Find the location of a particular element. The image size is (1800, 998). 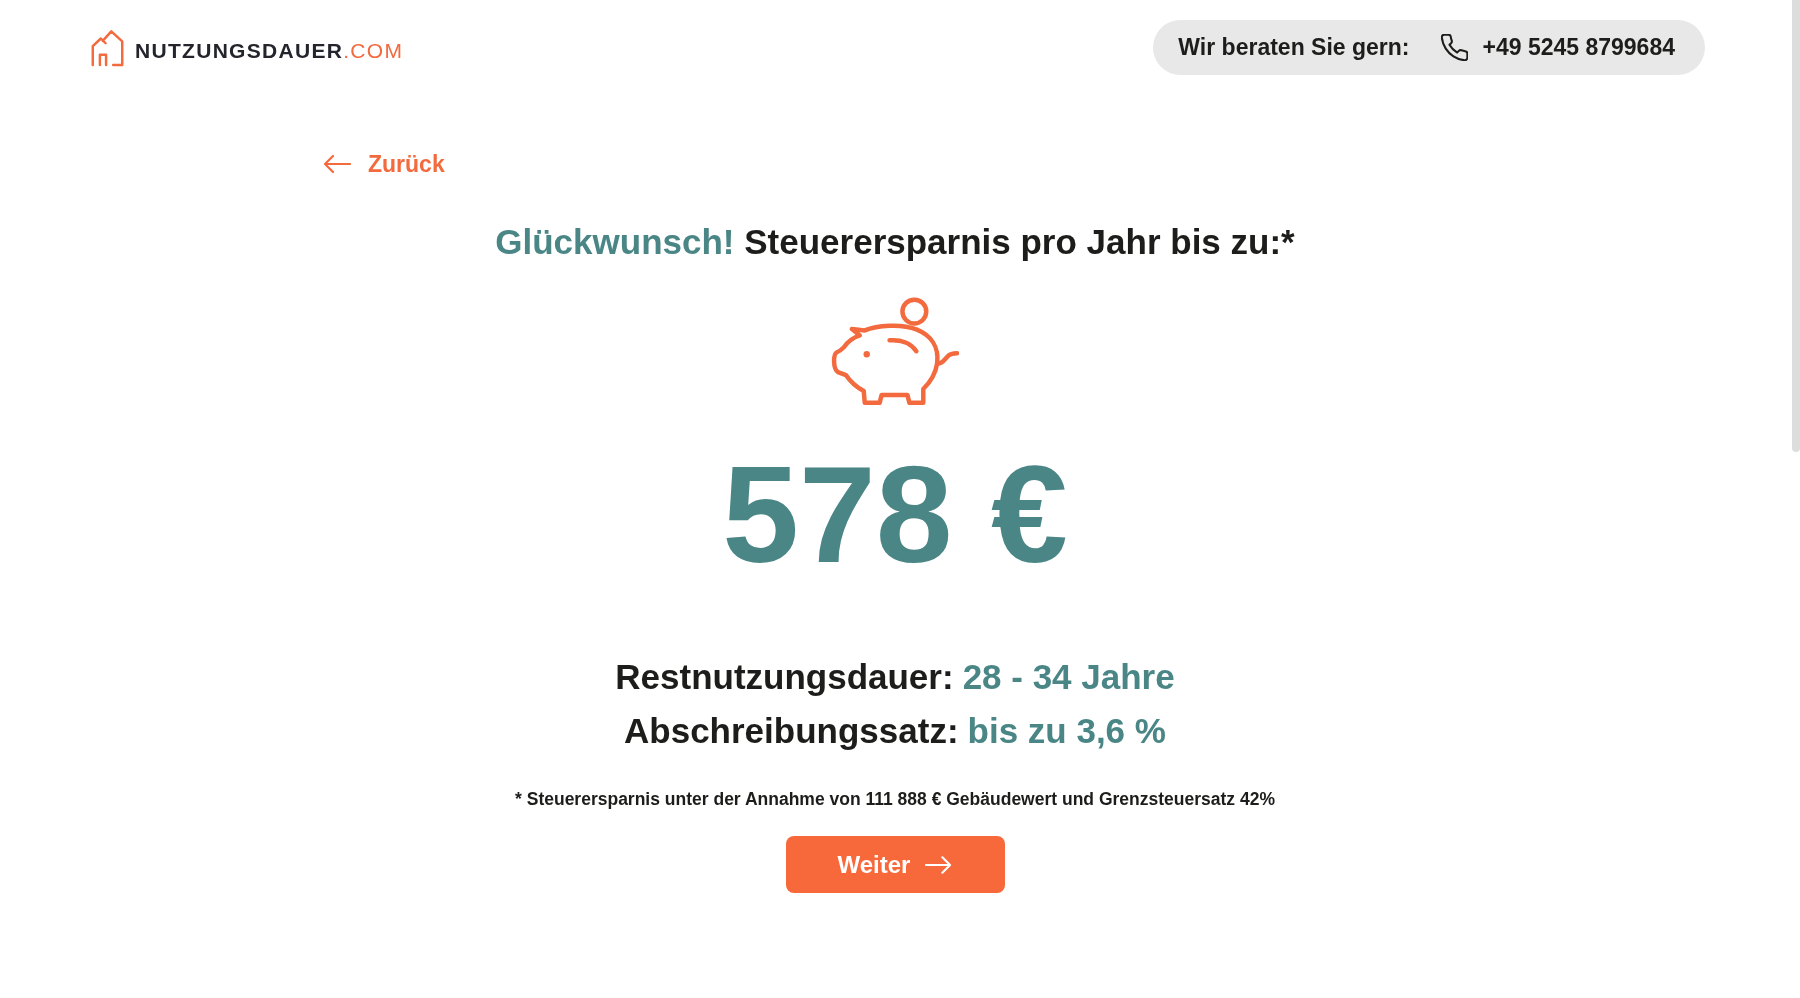

arrow-left-icon is located at coordinates (337, 164).